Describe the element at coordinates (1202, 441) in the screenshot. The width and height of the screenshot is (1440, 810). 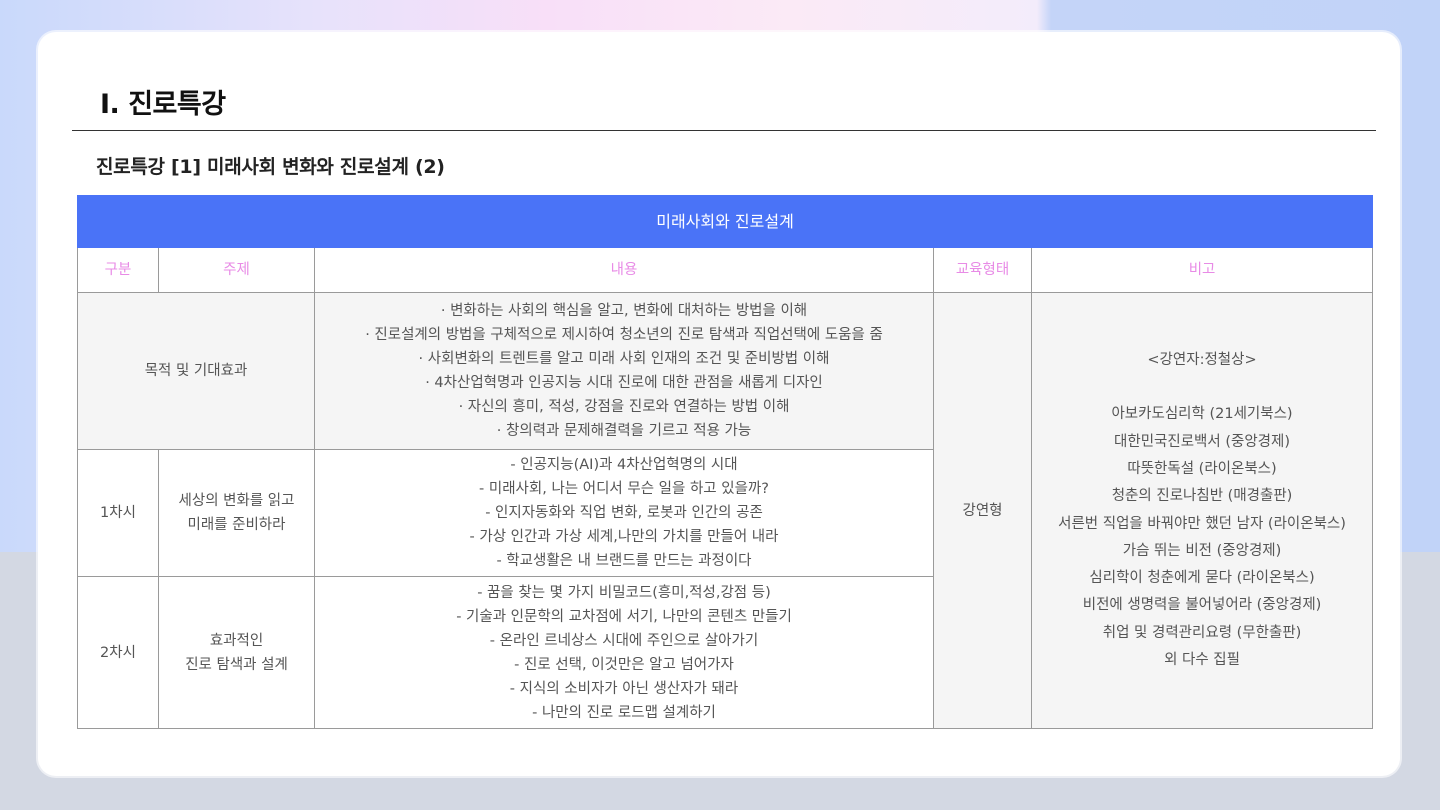
I see `book-item: 대한민국진로백서 (중앙경제)` at that location.